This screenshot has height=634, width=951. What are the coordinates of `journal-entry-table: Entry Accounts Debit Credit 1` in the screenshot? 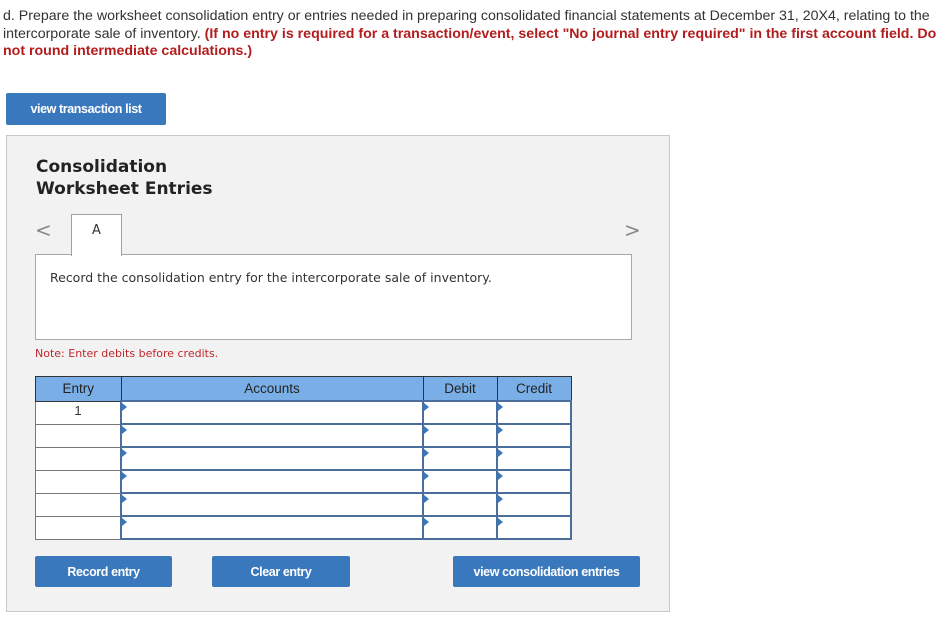 It's located at (303, 458).